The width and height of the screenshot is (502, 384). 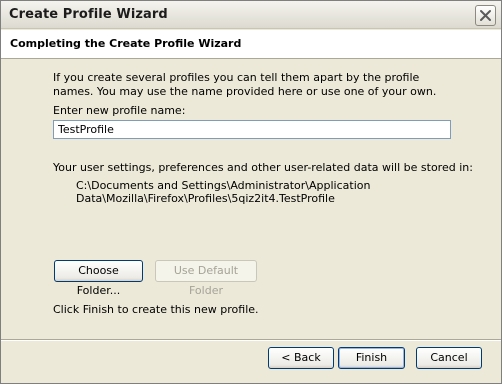 What do you see at coordinates (371, 358) in the screenshot?
I see `finish-button: Finish` at bounding box center [371, 358].